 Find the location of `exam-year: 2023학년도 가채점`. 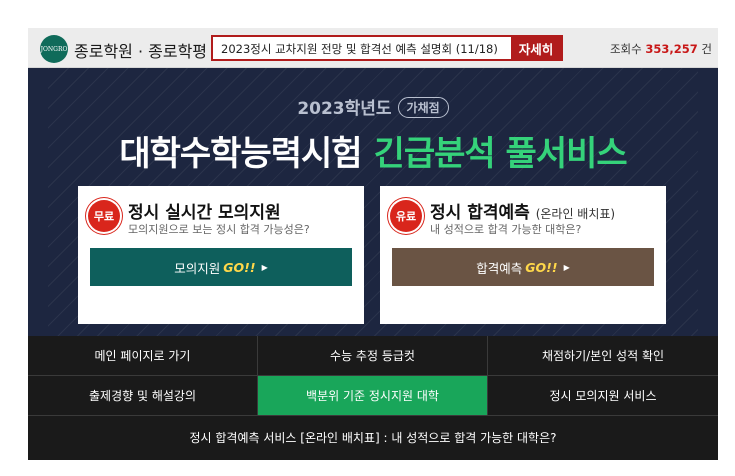

exam-year: 2023학년도 가채점 is located at coordinates (373, 106).